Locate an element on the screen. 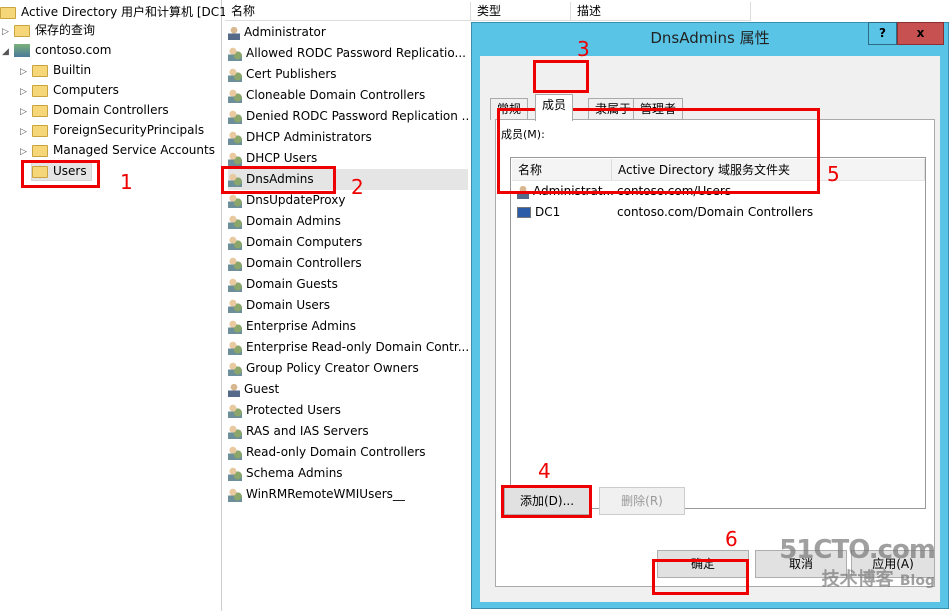  list-row: WinRMRemoteWMIUsers__ is located at coordinates (348, 494).